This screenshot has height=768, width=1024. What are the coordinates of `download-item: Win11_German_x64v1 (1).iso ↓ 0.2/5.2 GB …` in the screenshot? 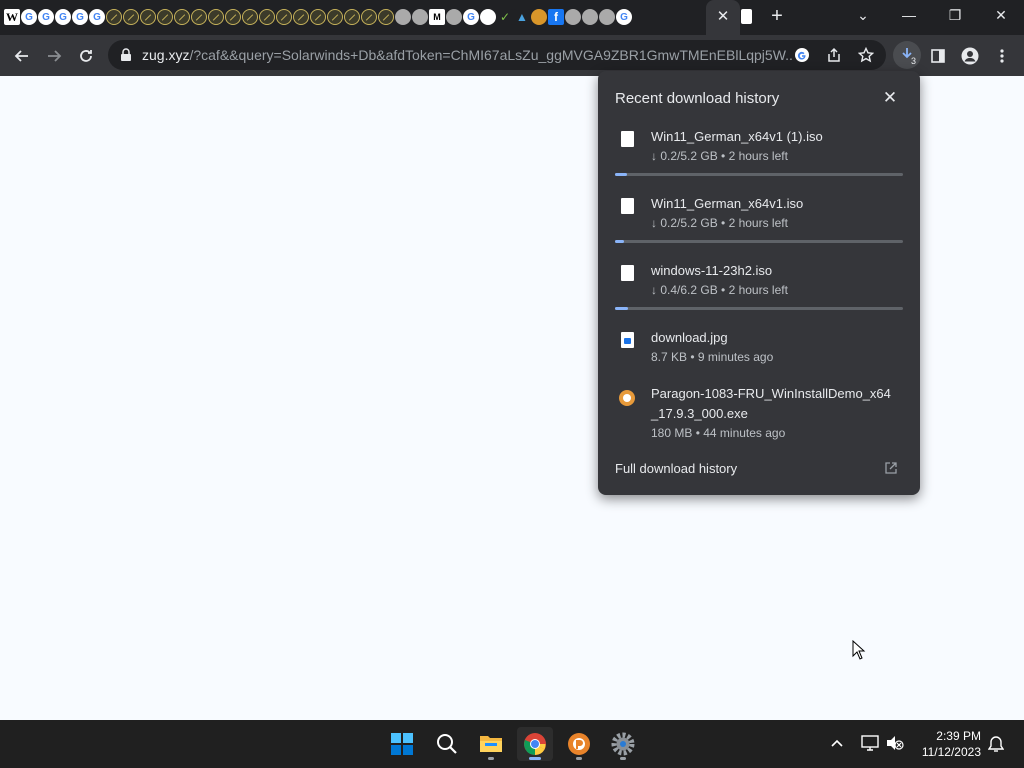 It's located at (759, 154).